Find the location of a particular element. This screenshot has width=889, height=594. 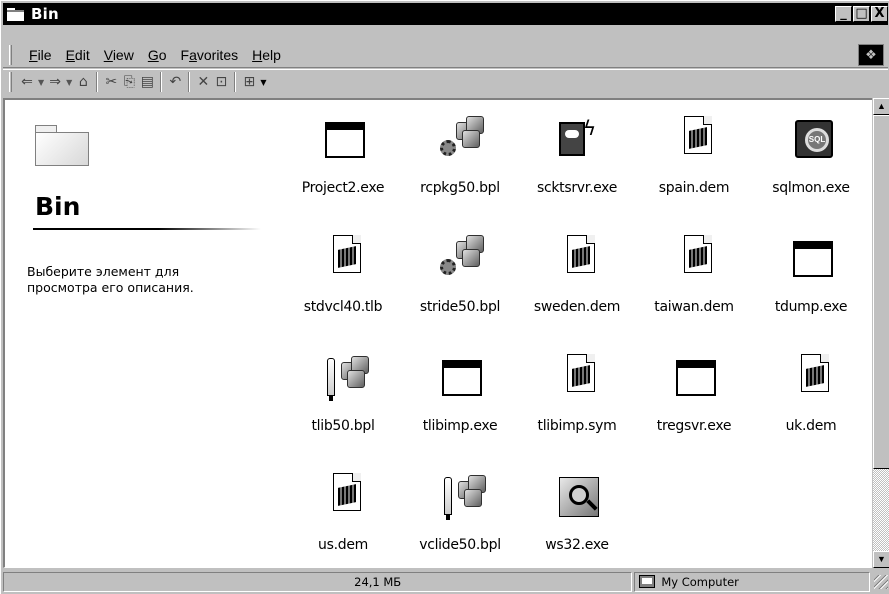

menu-grip is located at coordinates (10, 55).